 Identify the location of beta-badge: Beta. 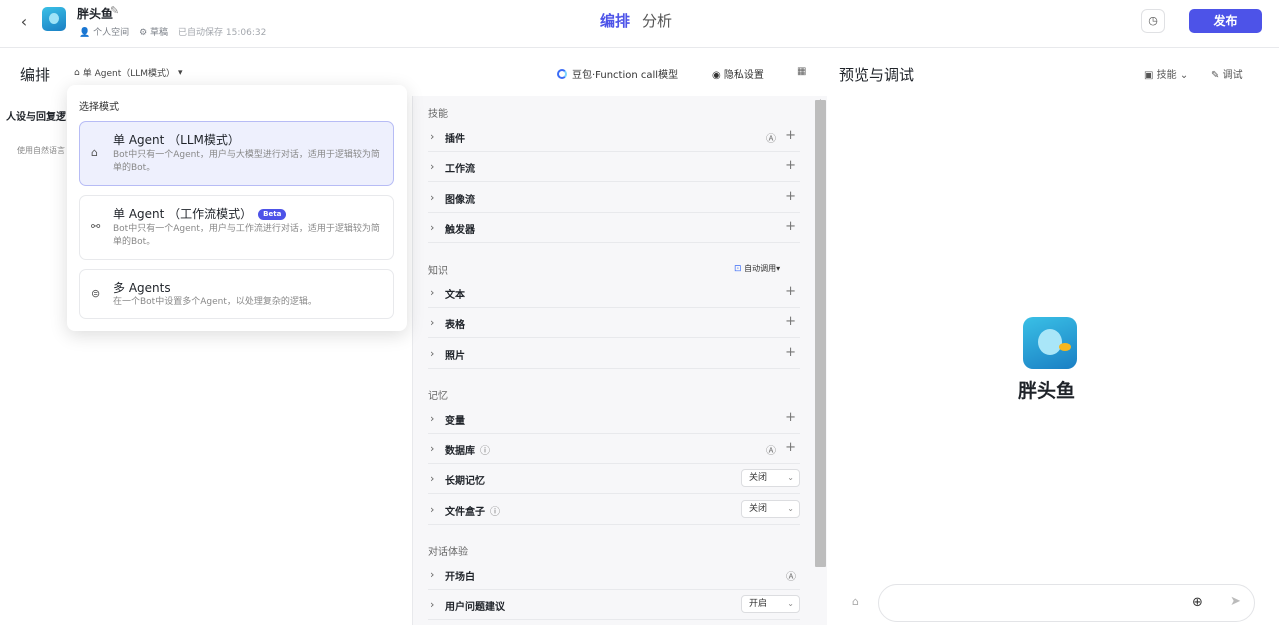
(272, 214).